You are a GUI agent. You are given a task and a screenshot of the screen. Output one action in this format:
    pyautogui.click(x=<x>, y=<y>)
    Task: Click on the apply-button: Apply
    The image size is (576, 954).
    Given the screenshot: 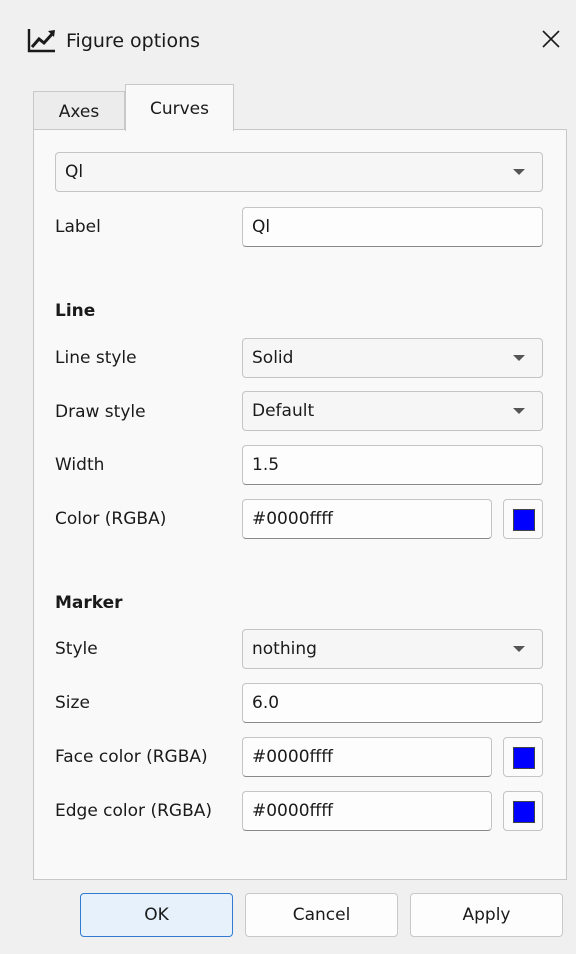 What is the action you would take?
    pyautogui.click(x=486, y=915)
    